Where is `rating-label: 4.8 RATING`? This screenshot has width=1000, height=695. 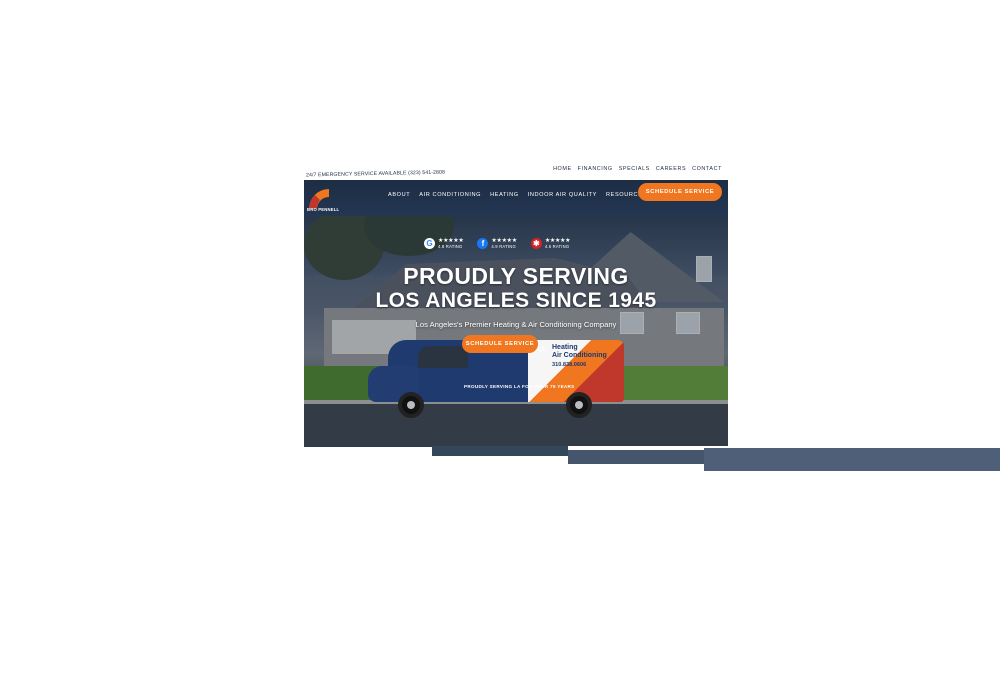
rating-label: 4.8 RATING is located at coordinates (450, 246).